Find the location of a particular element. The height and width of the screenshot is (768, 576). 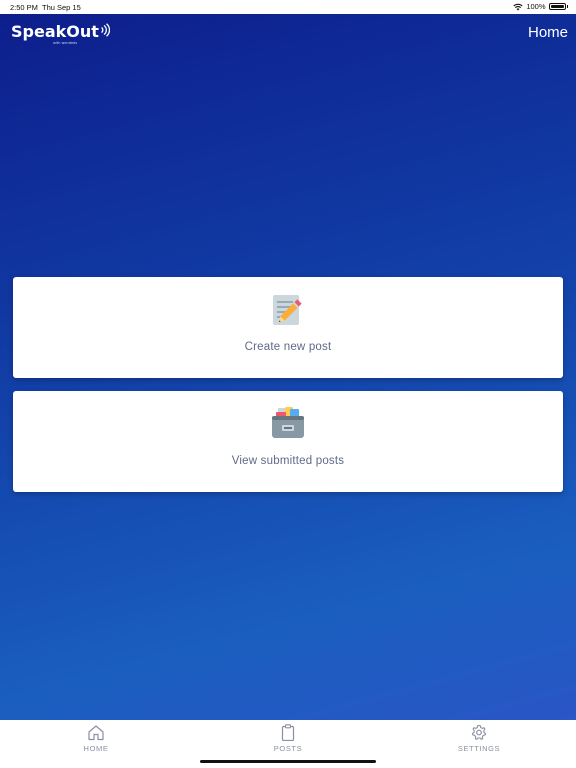

create-post-card: Create new post is located at coordinates (288, 327).